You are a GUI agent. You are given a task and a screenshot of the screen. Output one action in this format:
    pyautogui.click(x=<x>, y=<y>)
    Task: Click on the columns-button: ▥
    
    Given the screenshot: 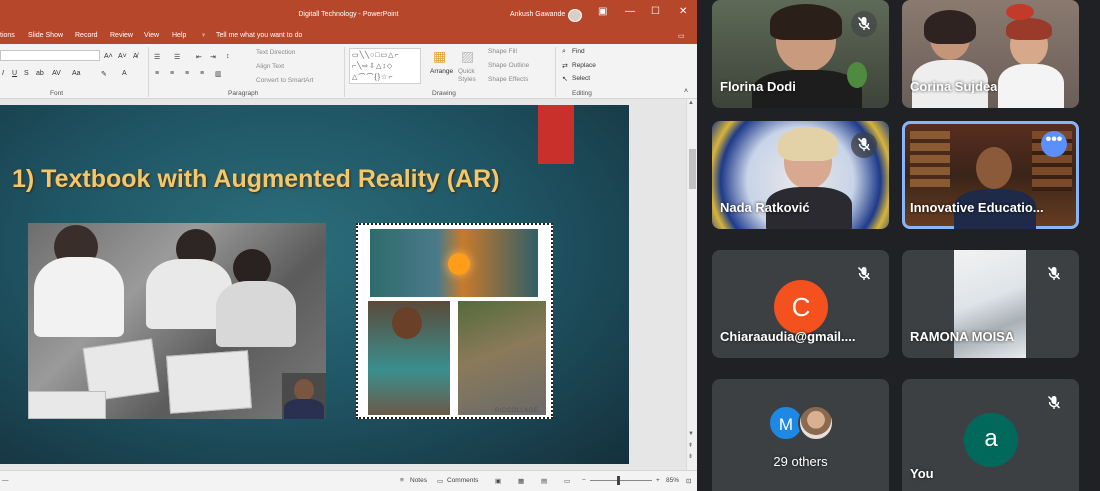 What is the action you would take?
    pyautogui.click(x=218, y=74)
    